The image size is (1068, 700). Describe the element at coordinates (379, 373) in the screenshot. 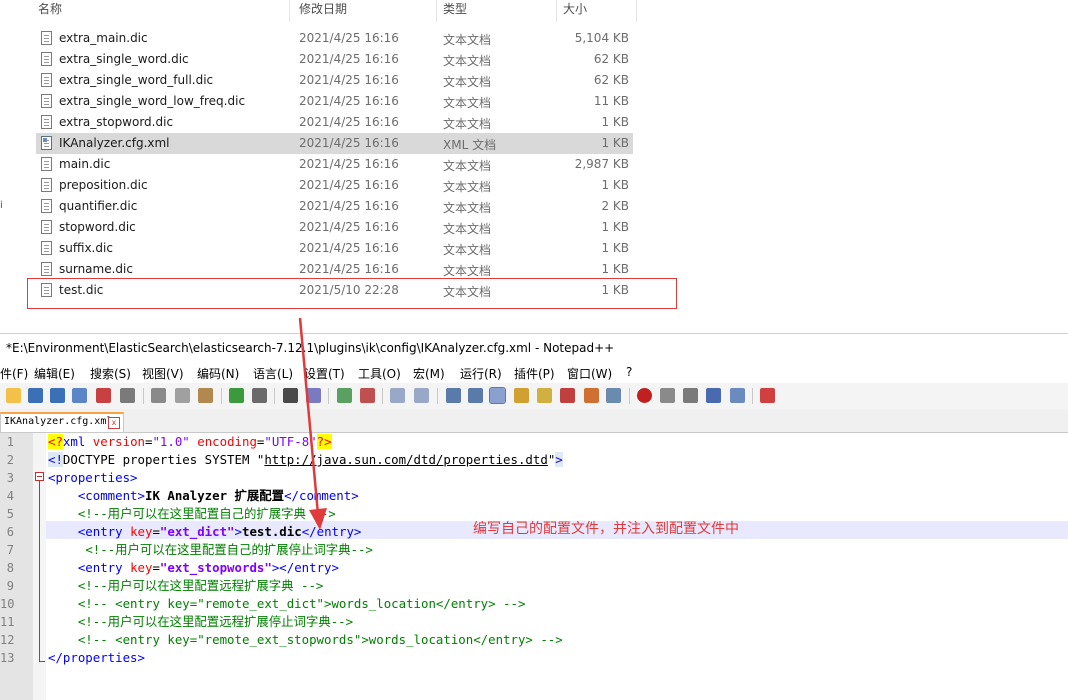

I see `menu-tools: 工具(O)` at that location.